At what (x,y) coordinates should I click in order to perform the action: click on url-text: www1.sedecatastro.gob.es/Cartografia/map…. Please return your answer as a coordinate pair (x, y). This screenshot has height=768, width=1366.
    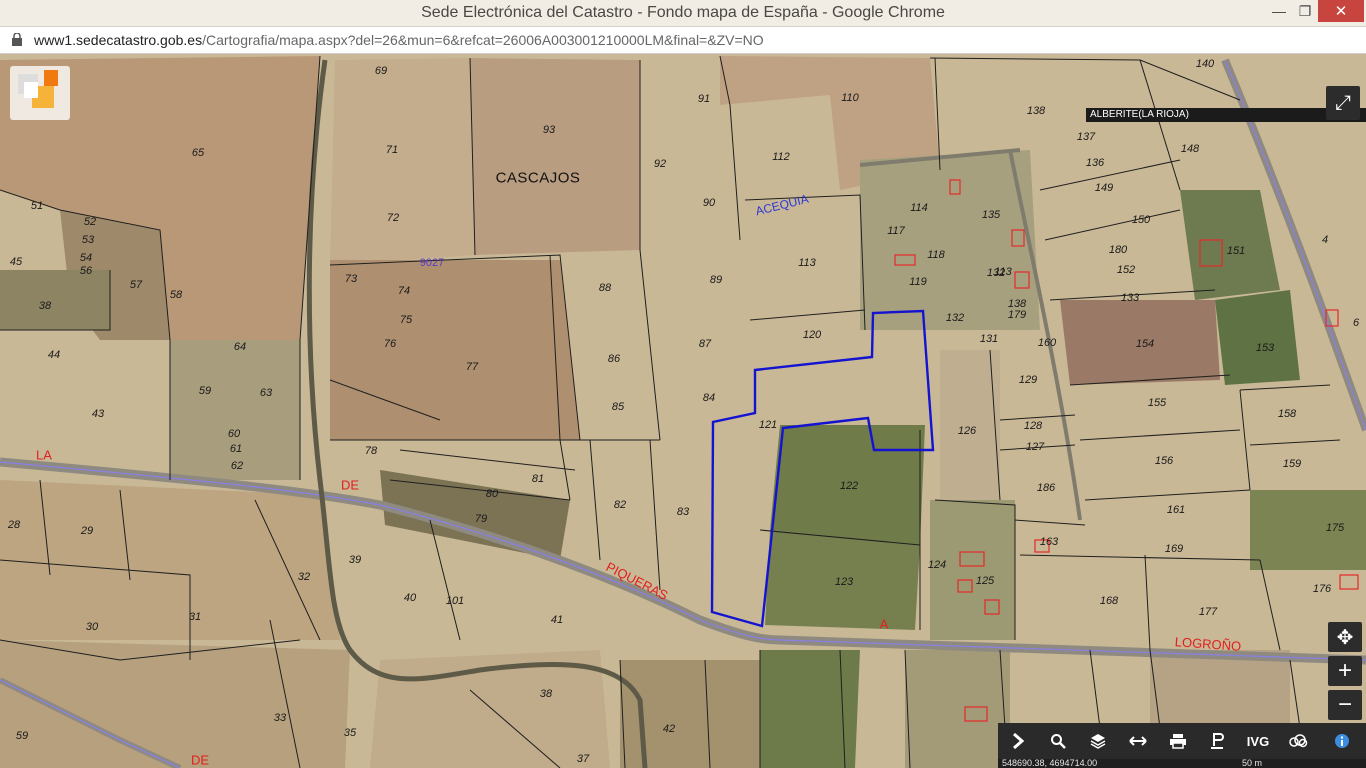
    Looking at the image, I should click on (399, 40).